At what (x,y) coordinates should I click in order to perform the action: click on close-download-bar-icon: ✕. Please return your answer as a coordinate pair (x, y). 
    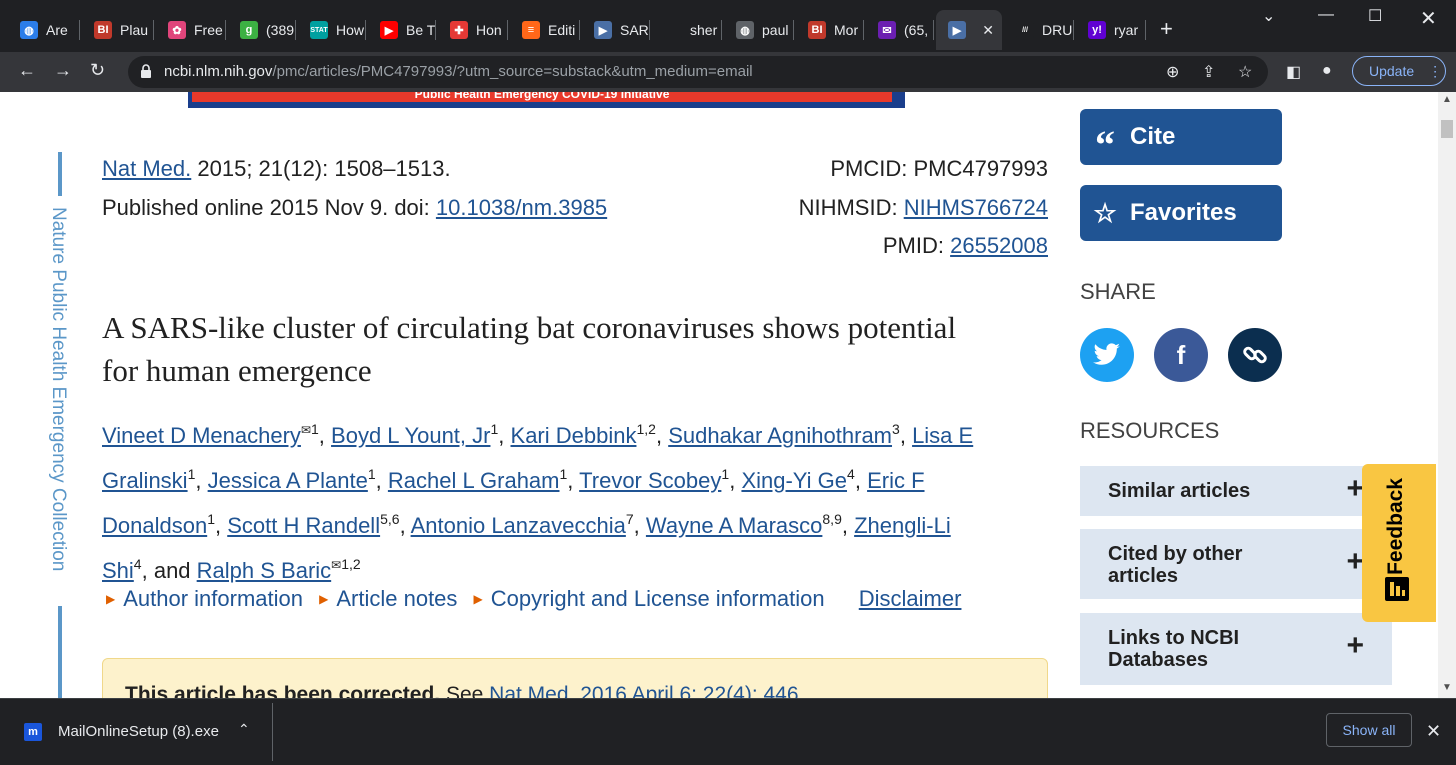
    Looking at the image, I should click on (1433, 731).